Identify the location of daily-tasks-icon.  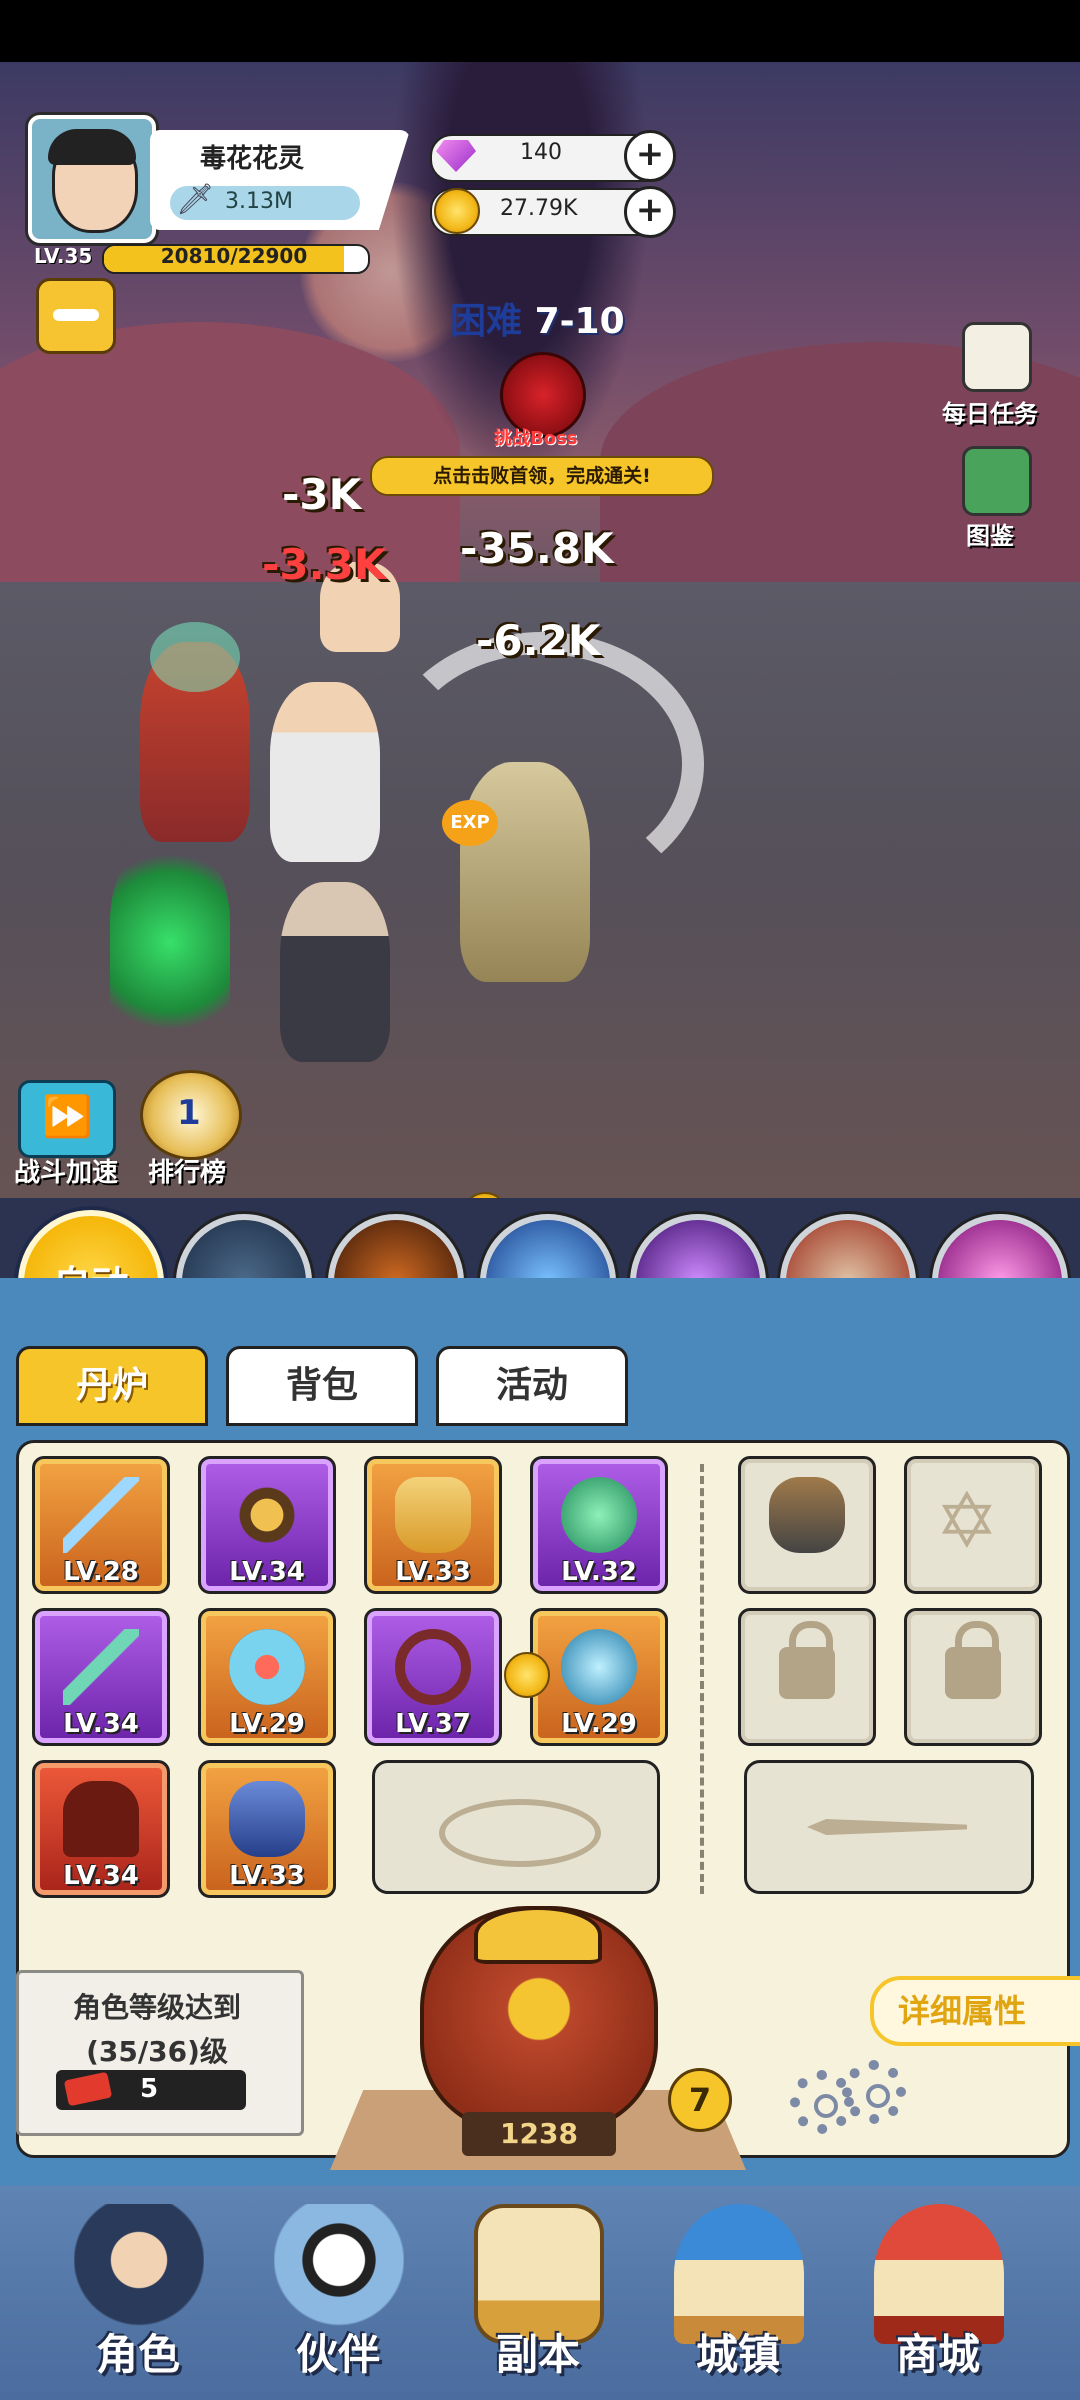
(997, 357).